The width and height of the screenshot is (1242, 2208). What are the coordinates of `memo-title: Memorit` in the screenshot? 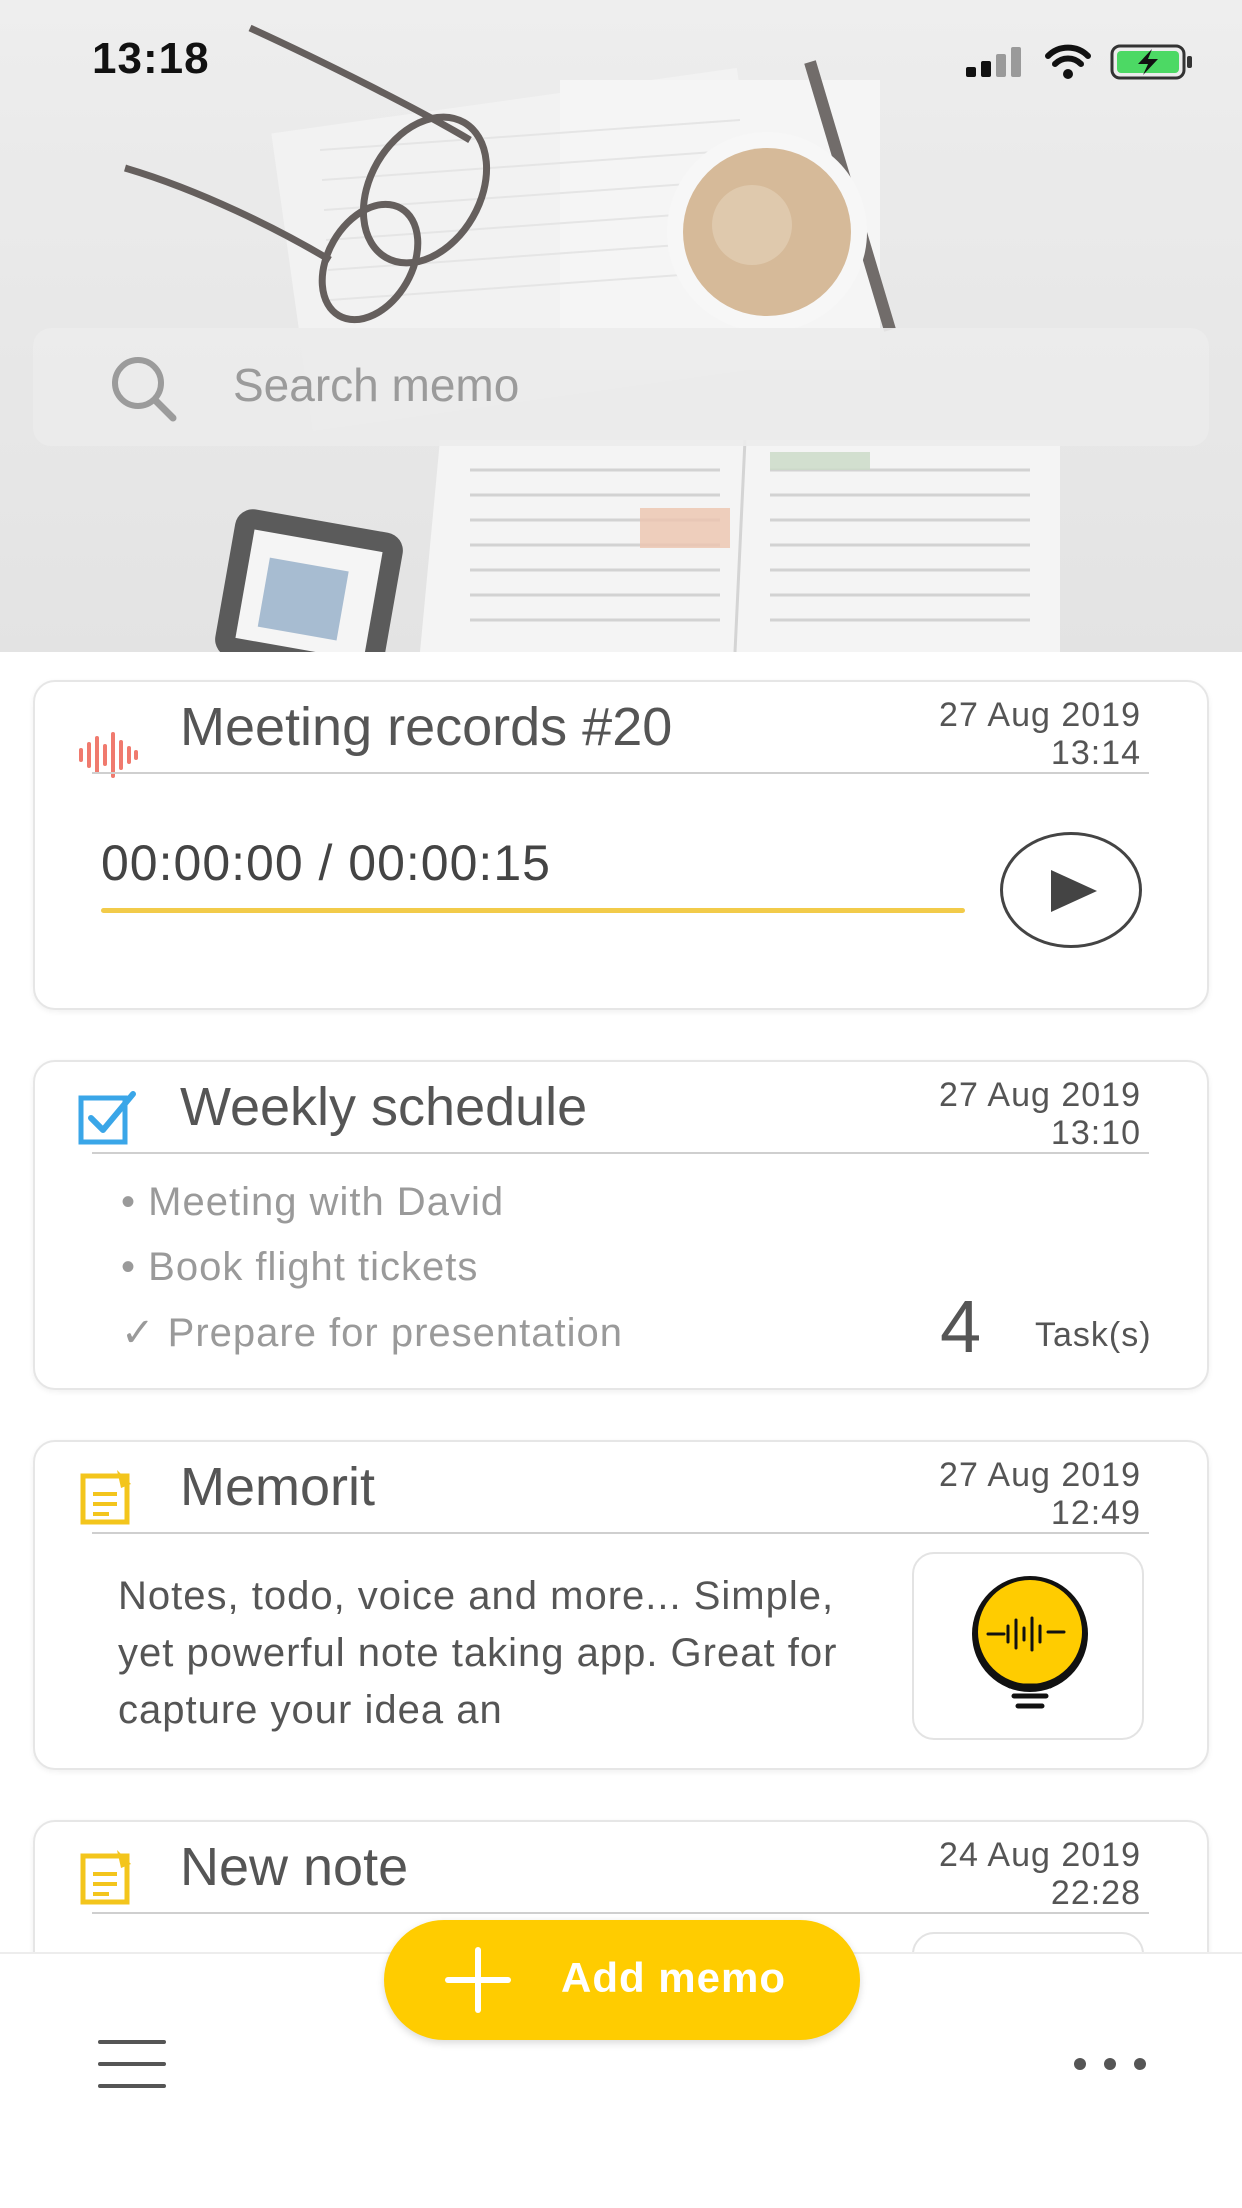 It's located at (278, 1487).